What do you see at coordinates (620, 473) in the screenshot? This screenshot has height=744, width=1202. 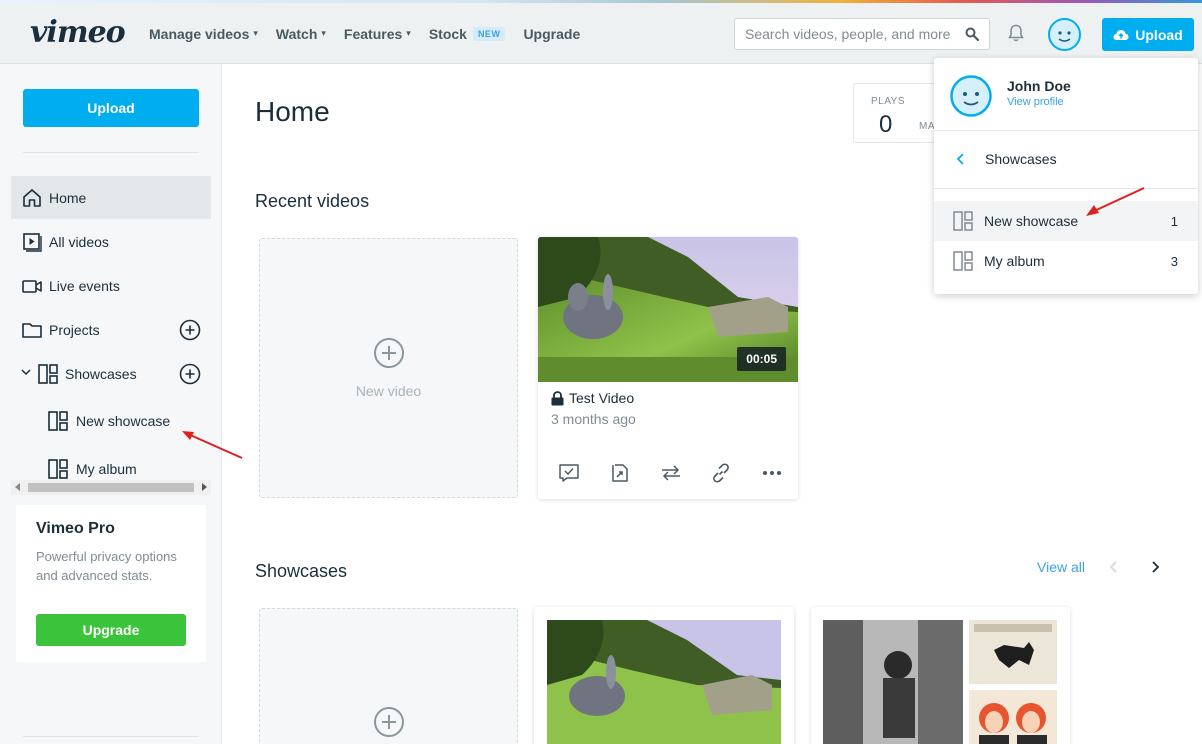 I see `share-icon` at bounding box center [620, 473].